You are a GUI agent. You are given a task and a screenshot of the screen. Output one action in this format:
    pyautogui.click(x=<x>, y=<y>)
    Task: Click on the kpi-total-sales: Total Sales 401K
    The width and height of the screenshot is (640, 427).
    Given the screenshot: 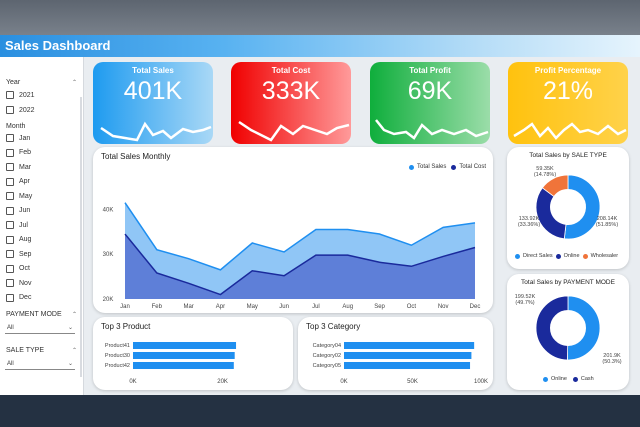 What is the action you would take?
    pyautogui.click(x=153, y=103)
    